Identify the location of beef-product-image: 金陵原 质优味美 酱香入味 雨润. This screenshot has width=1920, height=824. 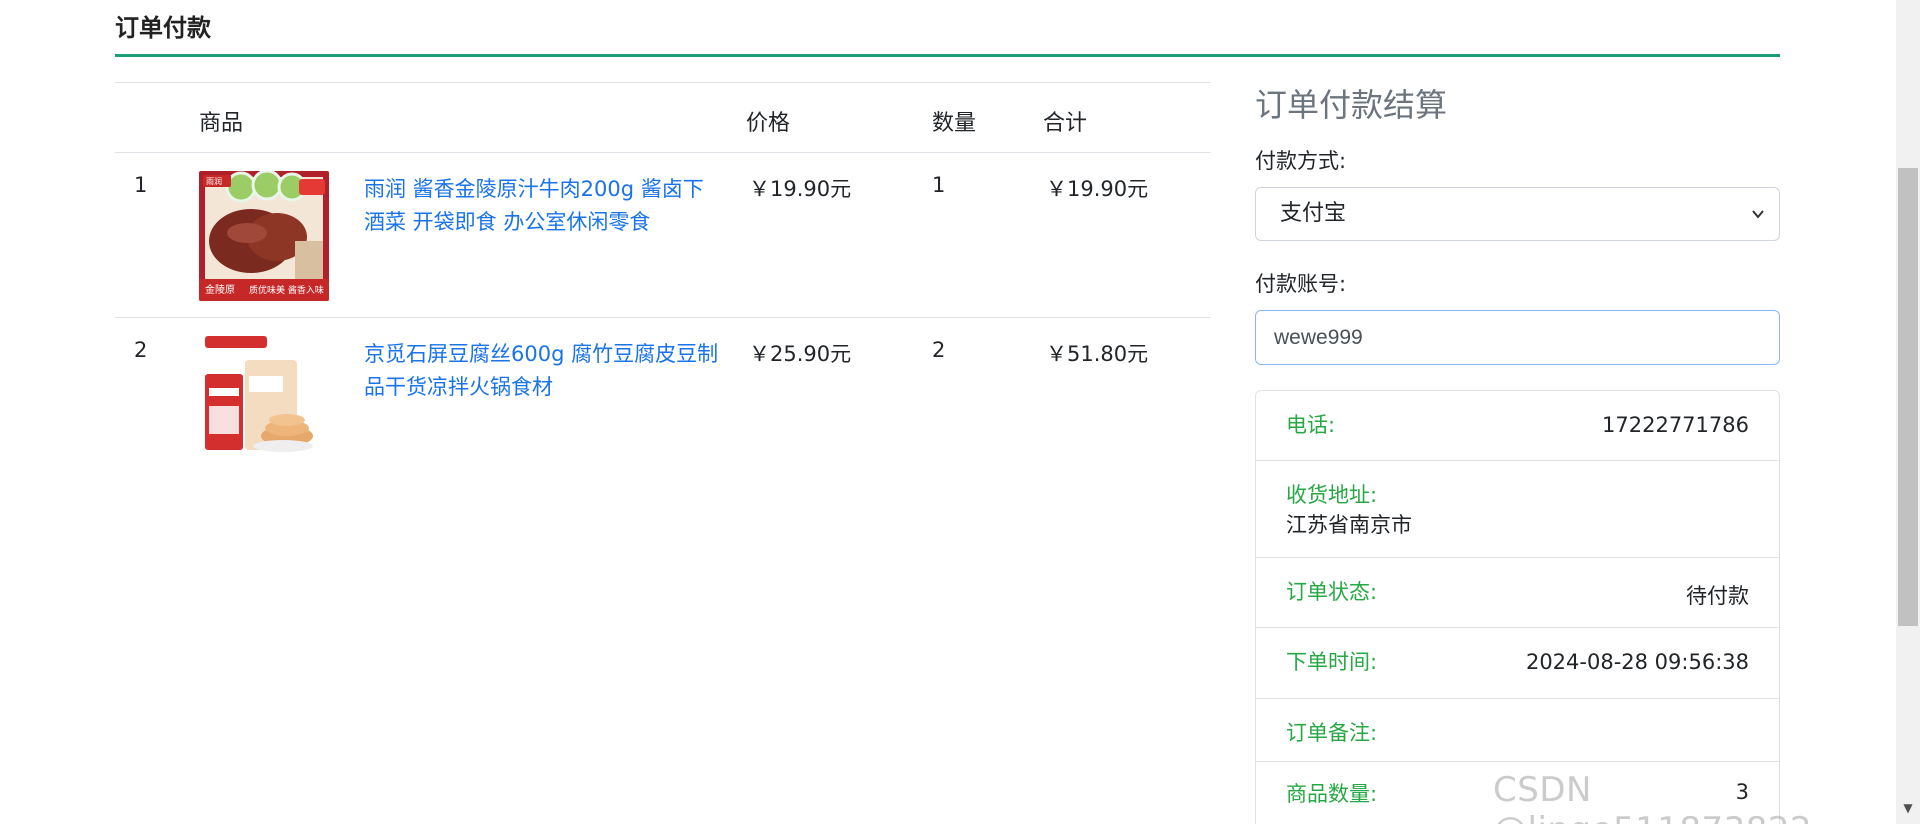
(264, 236).